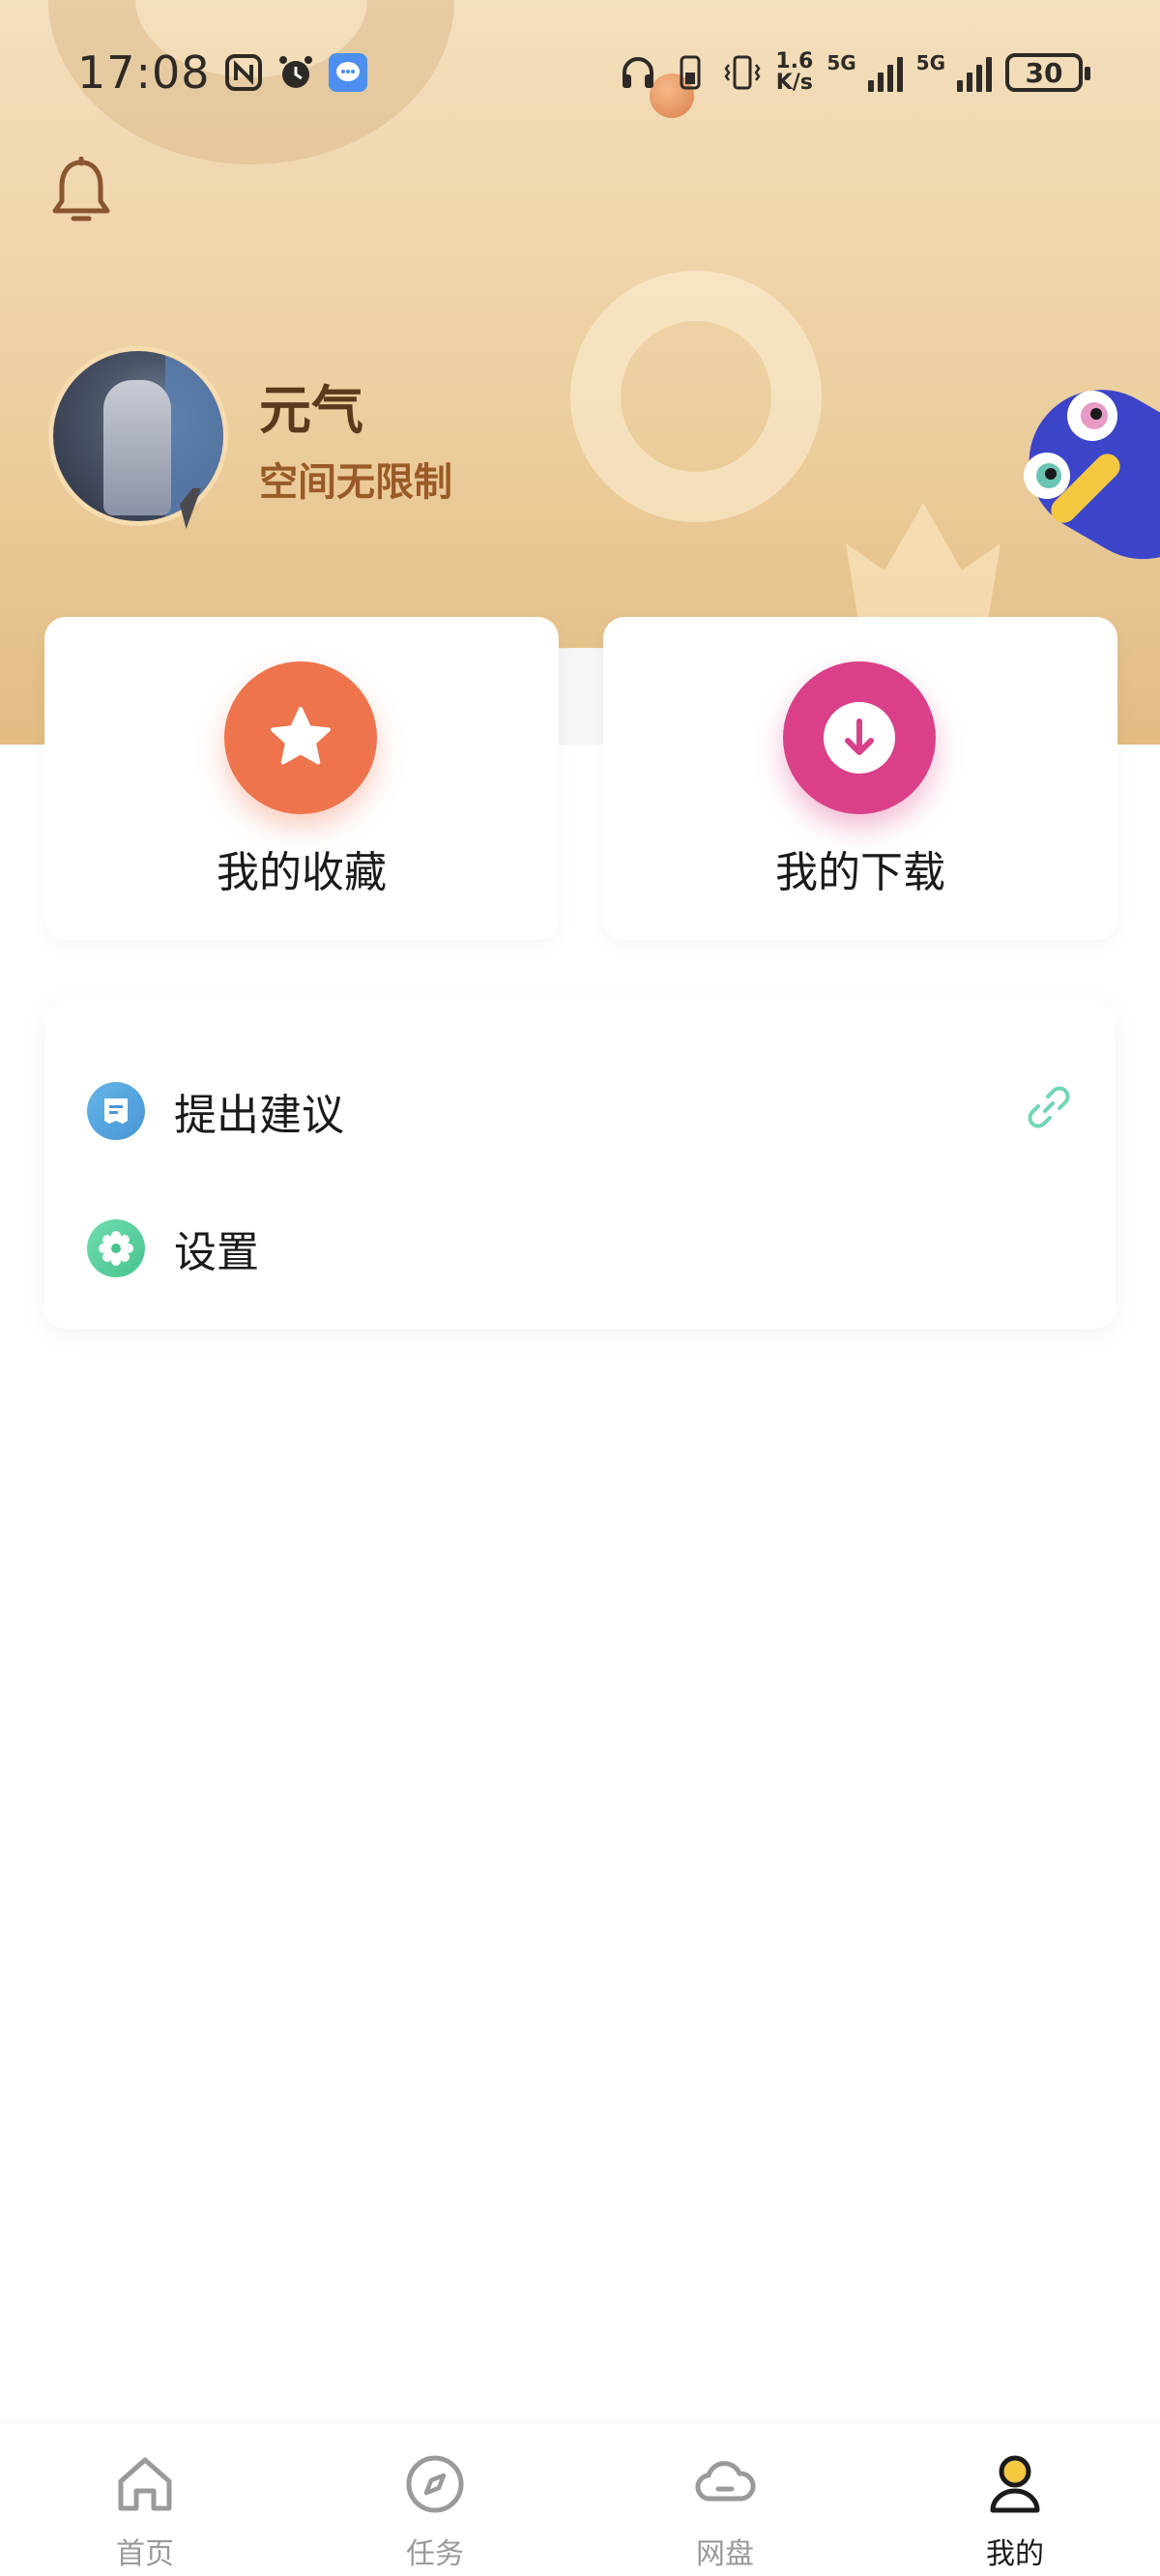 The image size is (1160, 2576). What do you see at coordinates (302, 872) in the screenshot?
I see `favorites-label: 我的收藏` at bounding box center [302, 872].